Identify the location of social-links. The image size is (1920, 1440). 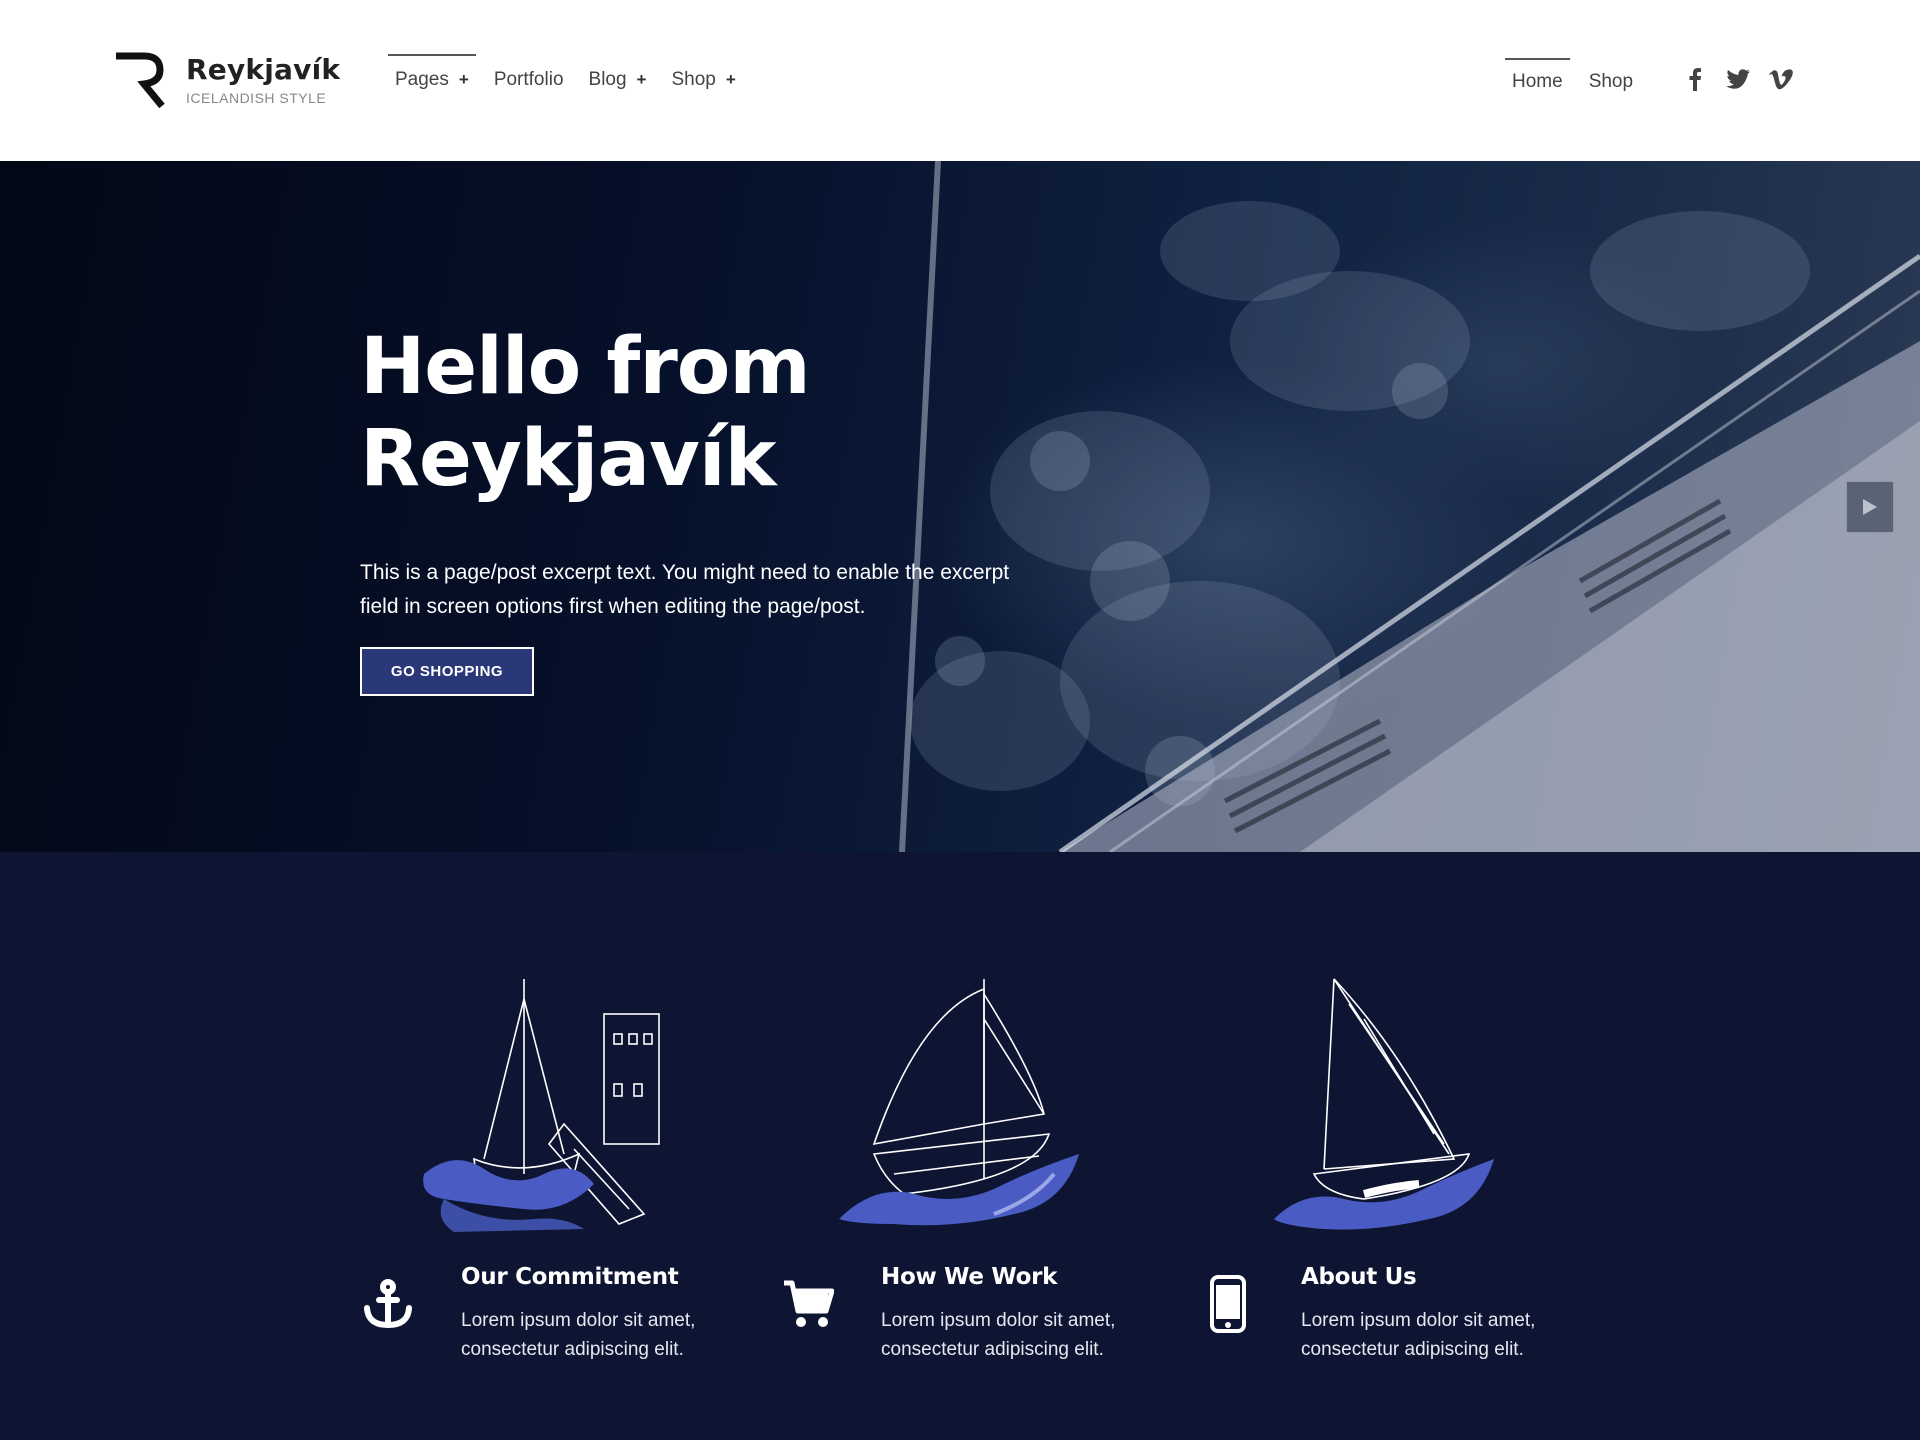
(1737, 78).